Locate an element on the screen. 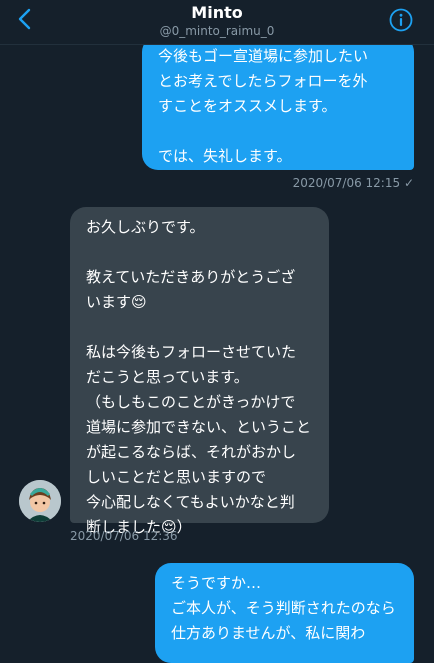 This screenshot has height=663, width=434. avatar-image is located at coordinates (40, 501).